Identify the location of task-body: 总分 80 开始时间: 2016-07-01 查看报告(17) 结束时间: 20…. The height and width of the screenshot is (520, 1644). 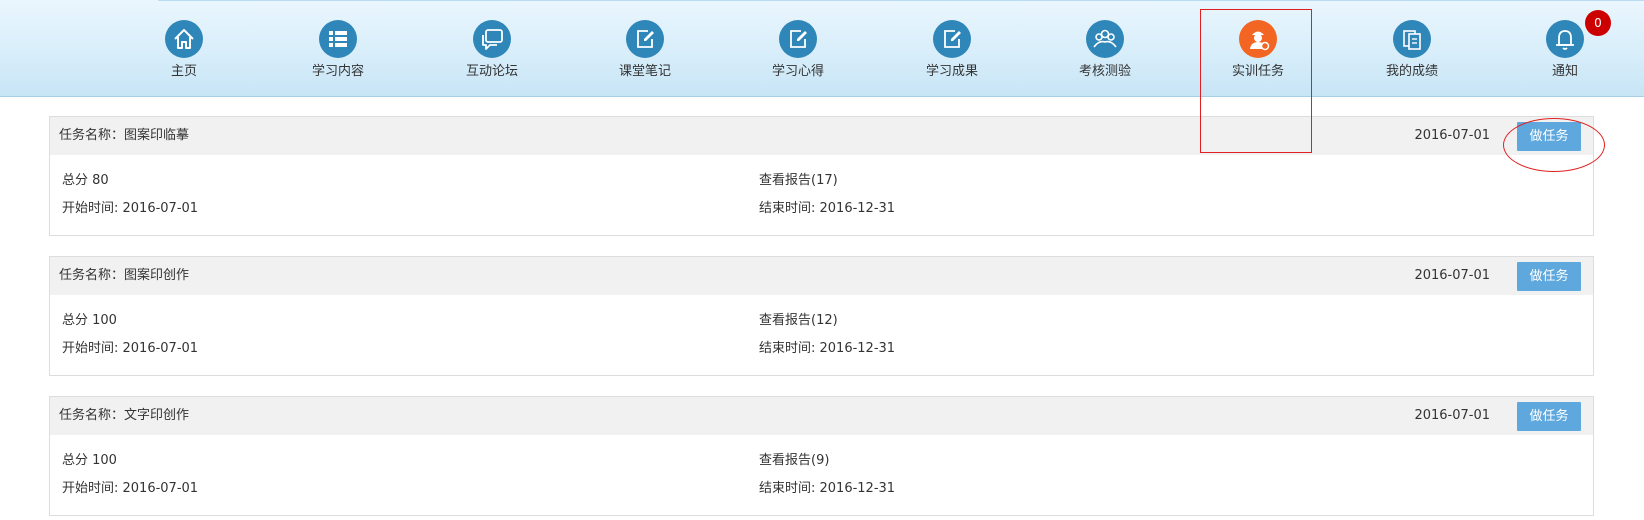
(821, 195).